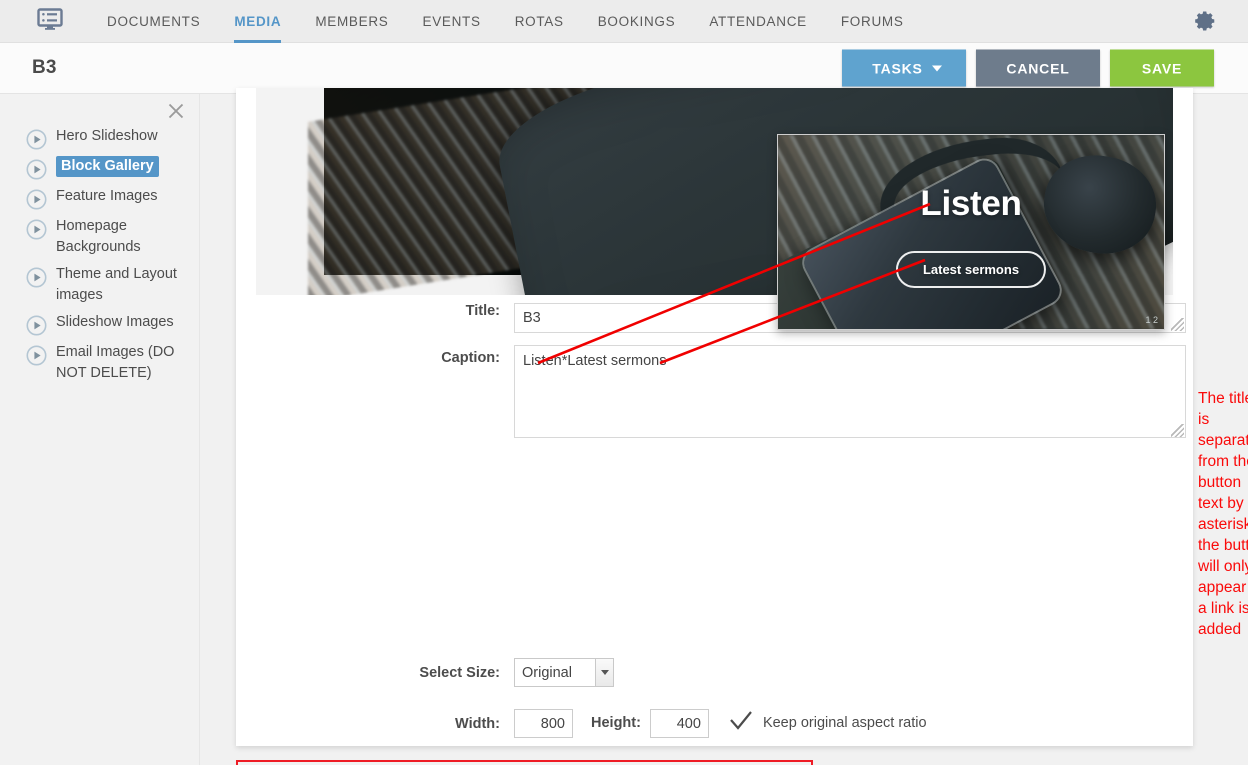 Image resolution: width=1248 pixels, height=765 pixels. I want to click on height-label: Height:, so click(616, 723).